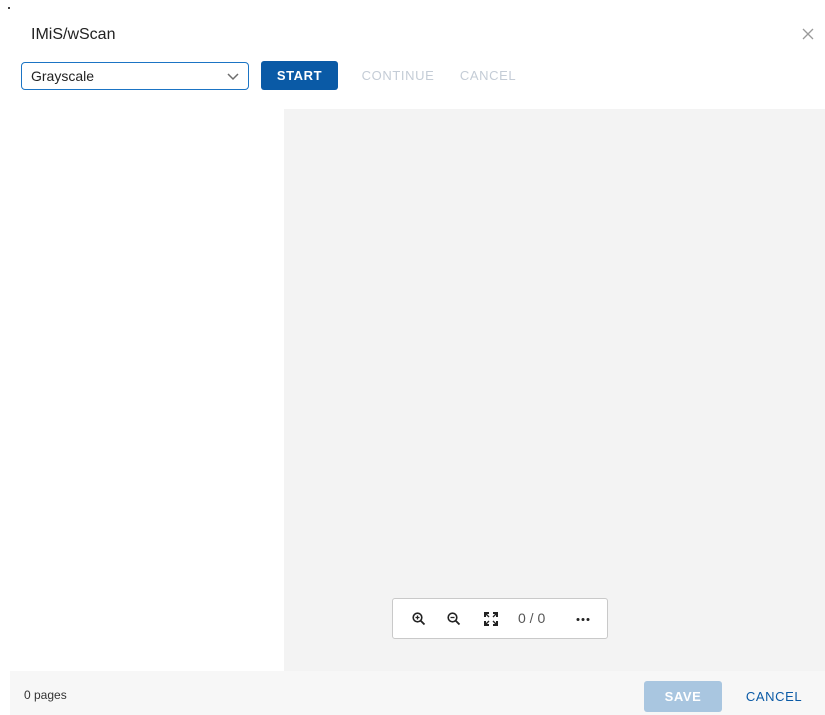 The width and height of the screenshot is (825, 715). What do you see at coordinates (491, 619) in the screenshot?
I see `fit-screen-icon` at bounding box center [491, 619].